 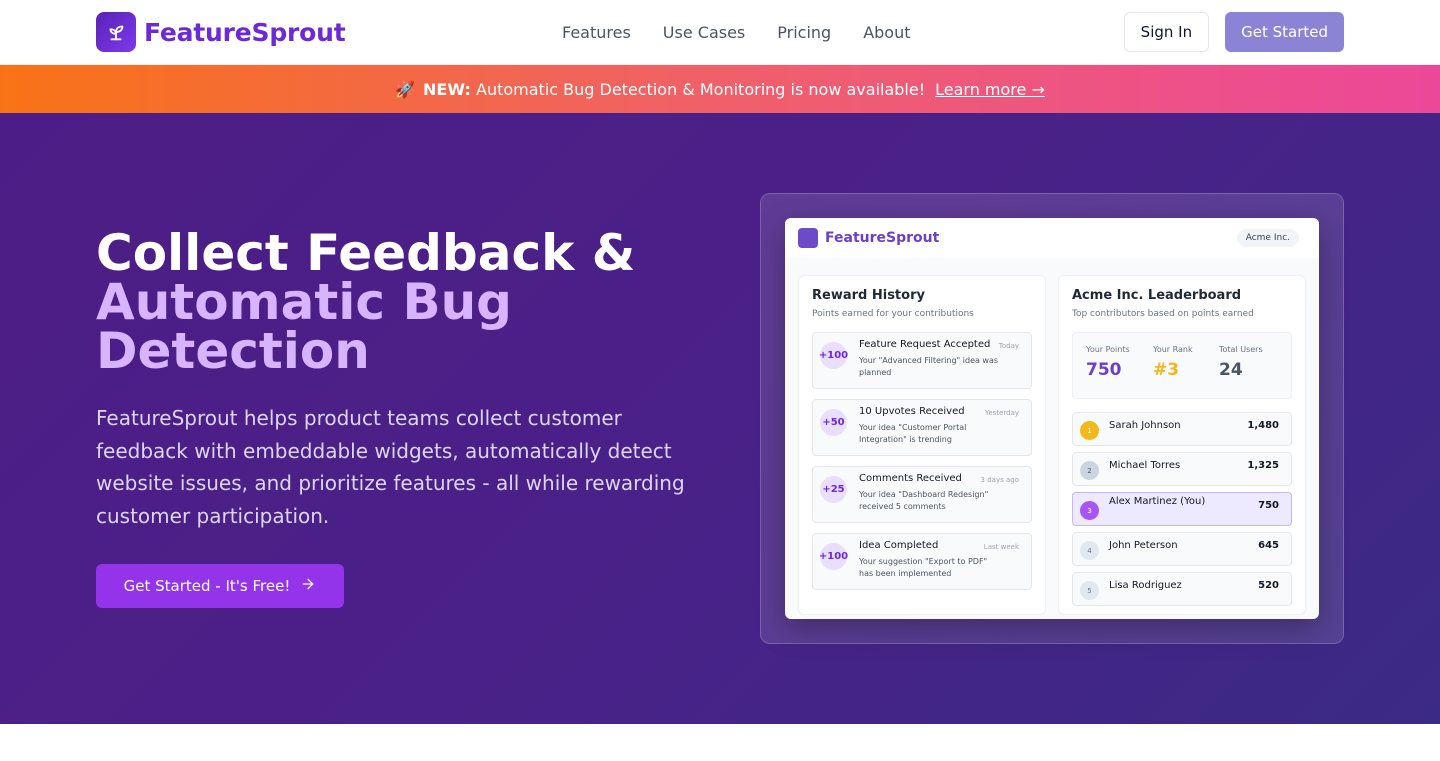 I want to click on leader-score: 1,325, so click(x=1263, y=465).